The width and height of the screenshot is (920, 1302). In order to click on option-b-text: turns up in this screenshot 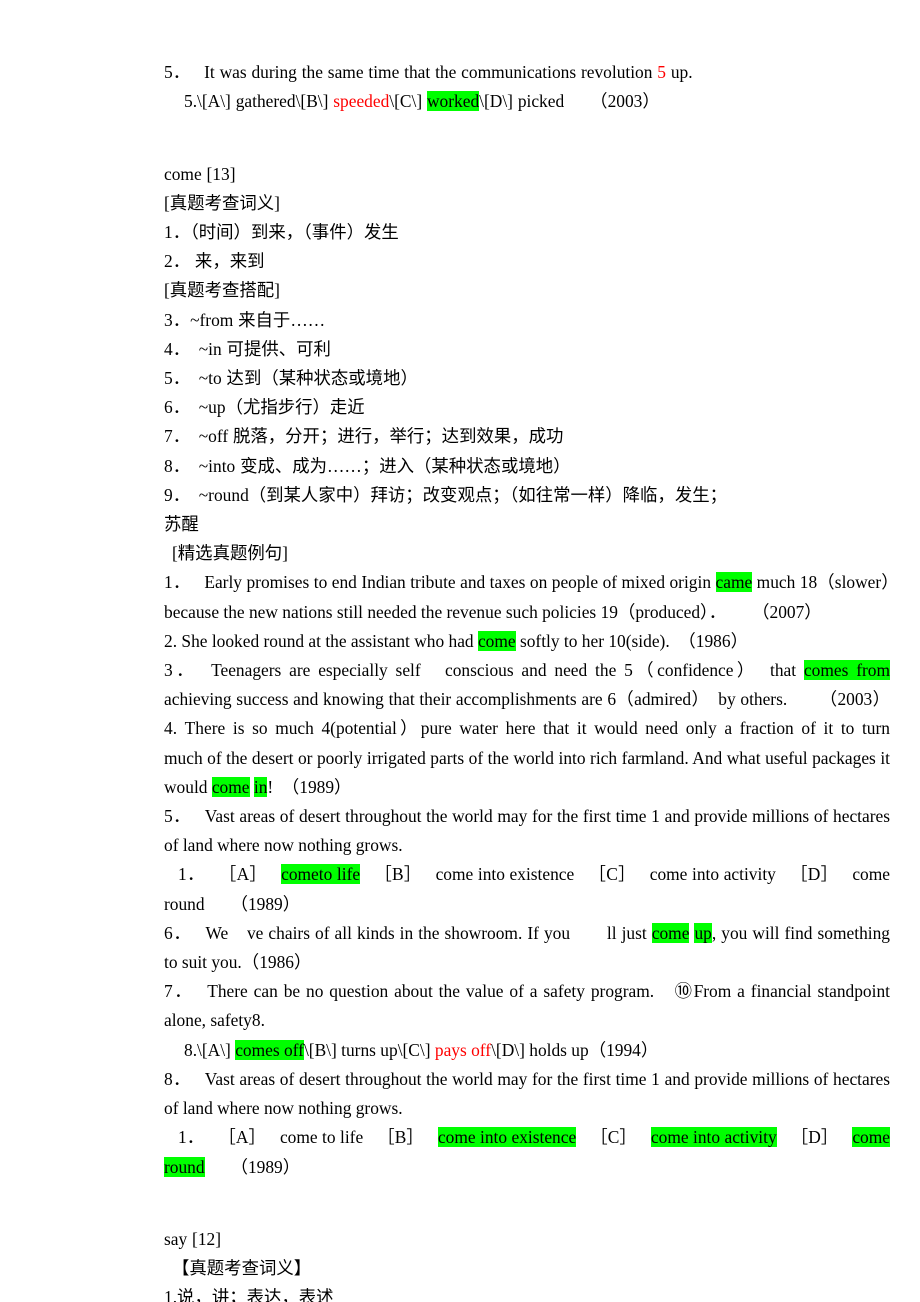, I will do `click(369, 1049)`.